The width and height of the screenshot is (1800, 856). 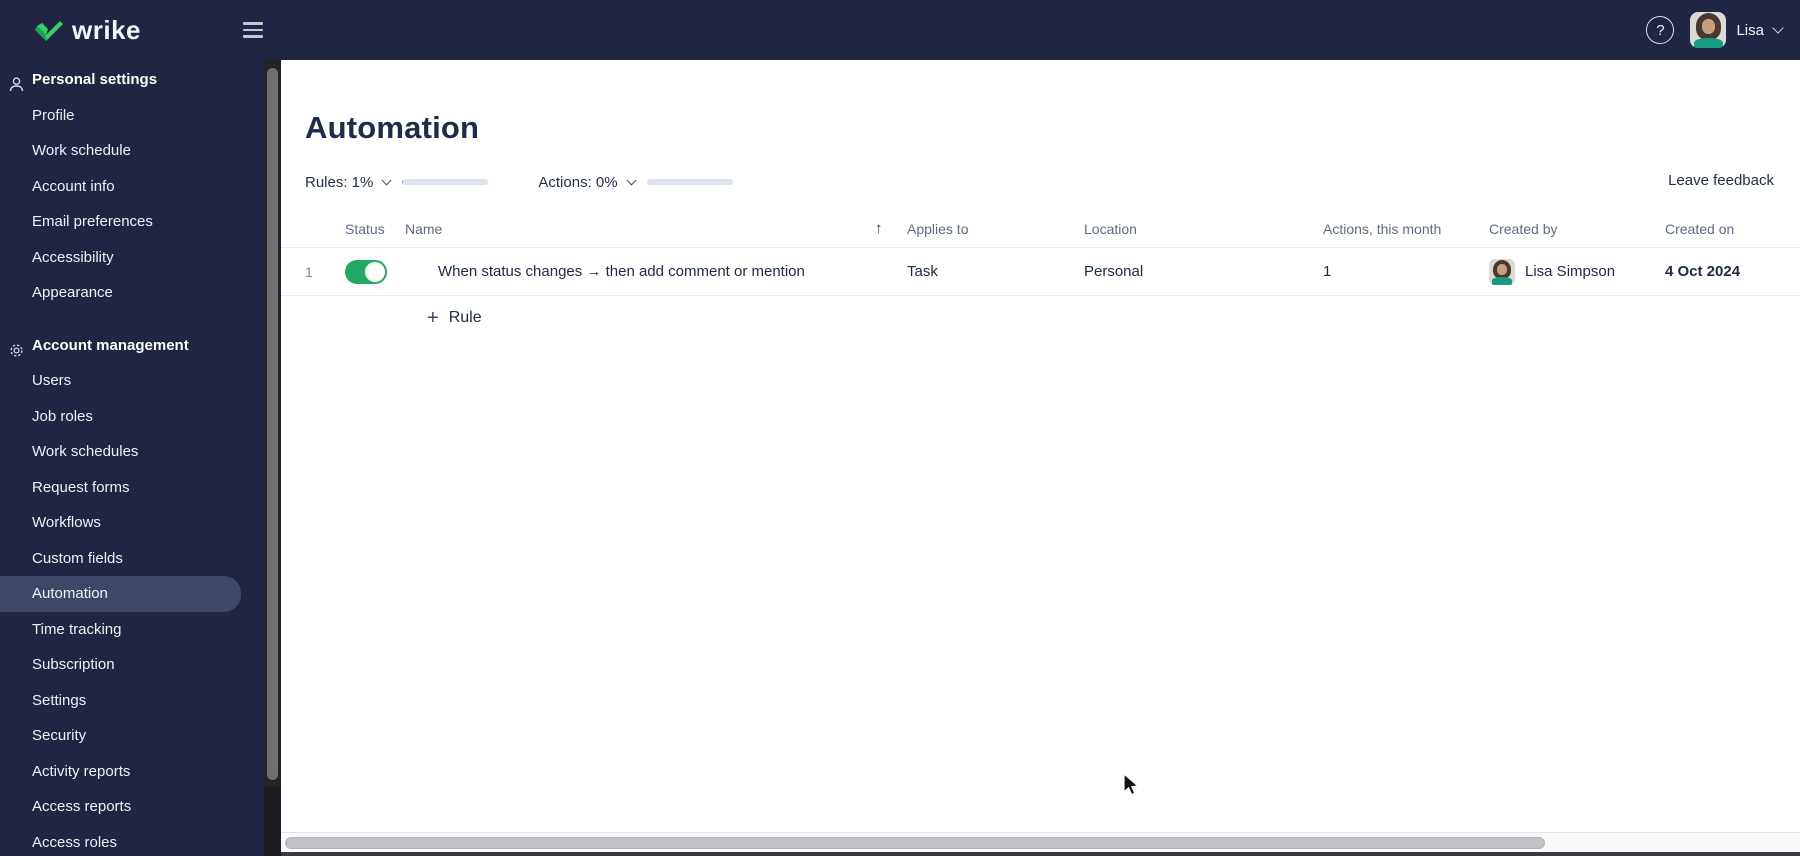 I want to click on sidebar-item-appearance: Appearance, so click(x=132, y=293).